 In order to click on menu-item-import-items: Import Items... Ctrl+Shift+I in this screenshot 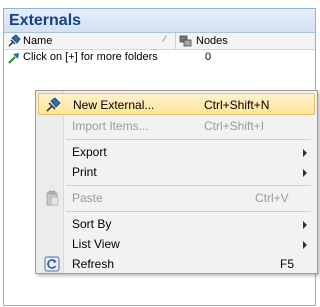, I will do `click(176, 126)`.